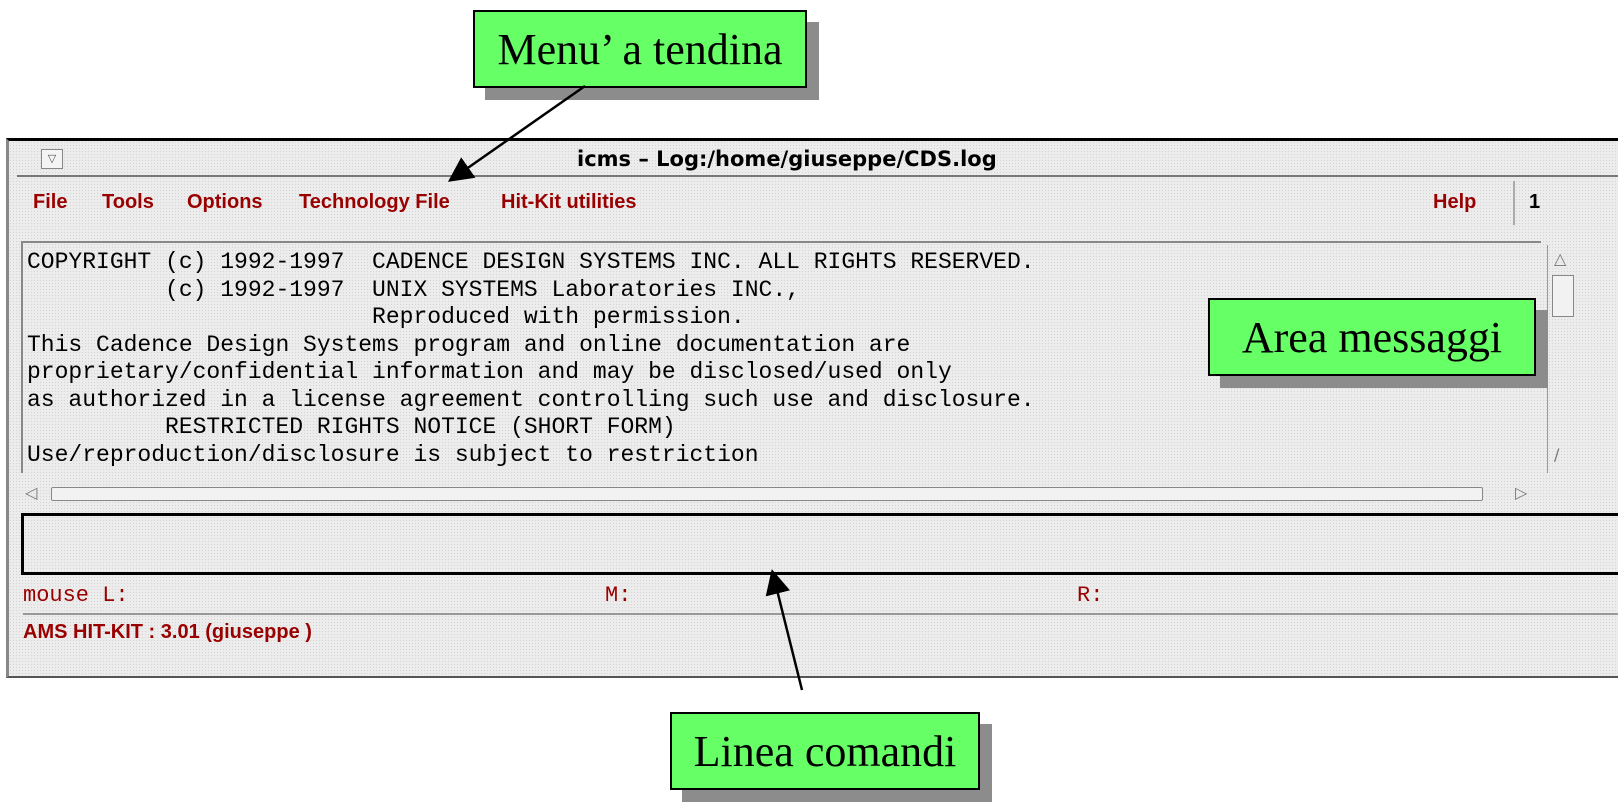 The height and width of the screenshot is (804, 1618). I want to click on window-title: icms – Log:/home/giuseppe/CDS.log, so click(787, 159).